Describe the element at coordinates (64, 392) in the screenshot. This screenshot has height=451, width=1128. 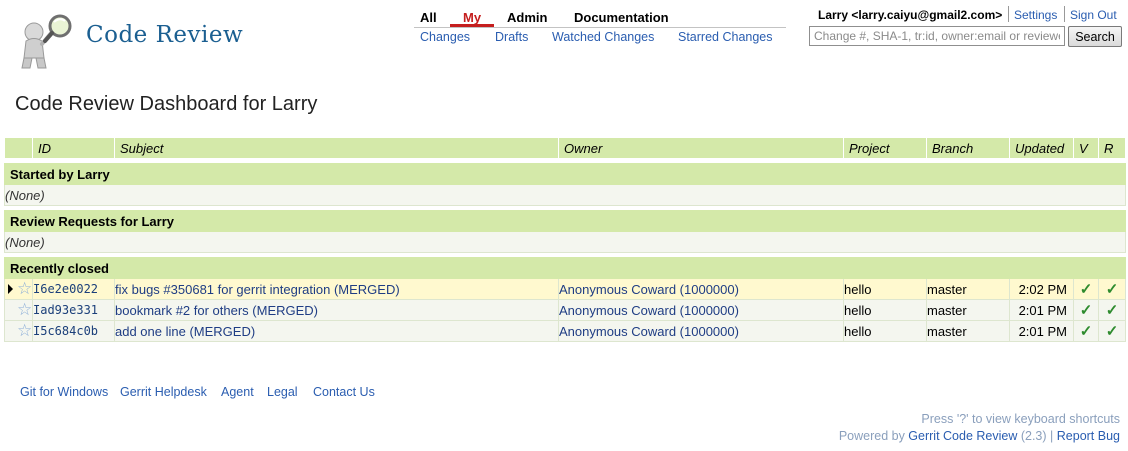
I see `footer-link-git-for-windows: Git for Windows` at that location.